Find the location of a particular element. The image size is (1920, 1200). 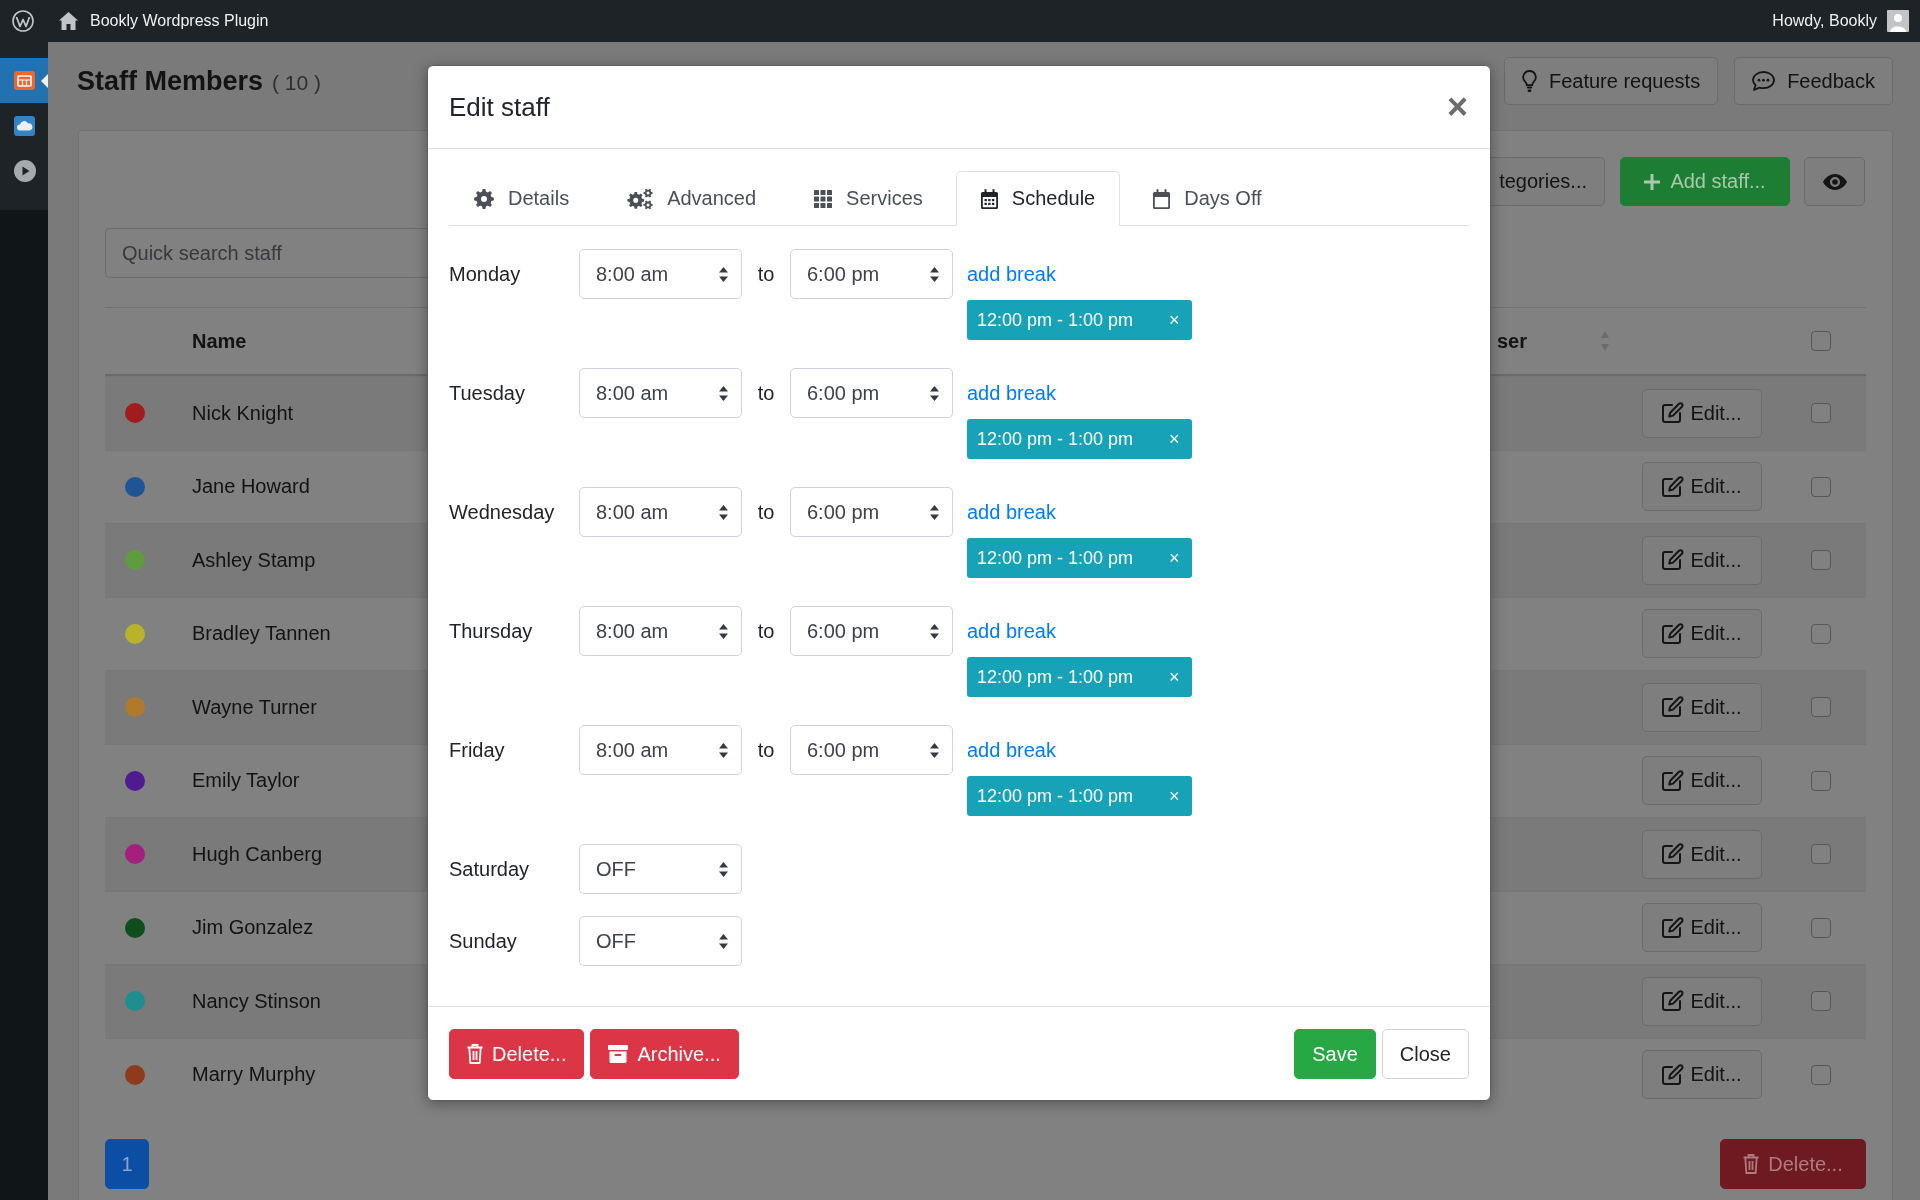

account-link: Howdy, Bookly is located at coordinates (1824, 21).